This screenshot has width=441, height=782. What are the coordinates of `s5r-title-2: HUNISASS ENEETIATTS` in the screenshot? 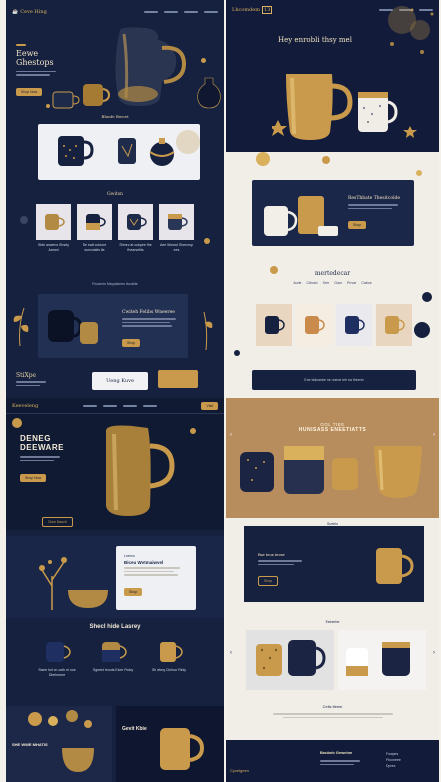 It's located at (332, 430).